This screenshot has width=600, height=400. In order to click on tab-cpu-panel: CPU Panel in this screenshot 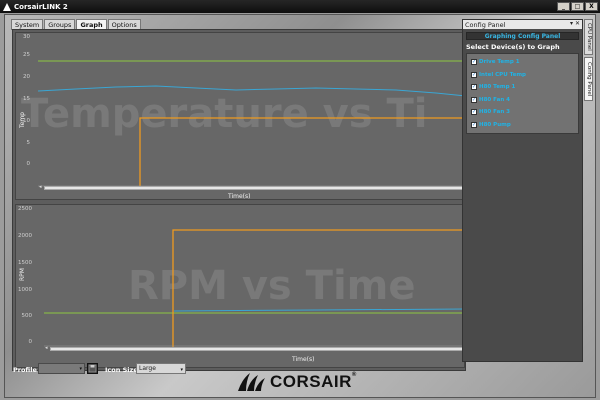, I will do `click(588, 37)`.